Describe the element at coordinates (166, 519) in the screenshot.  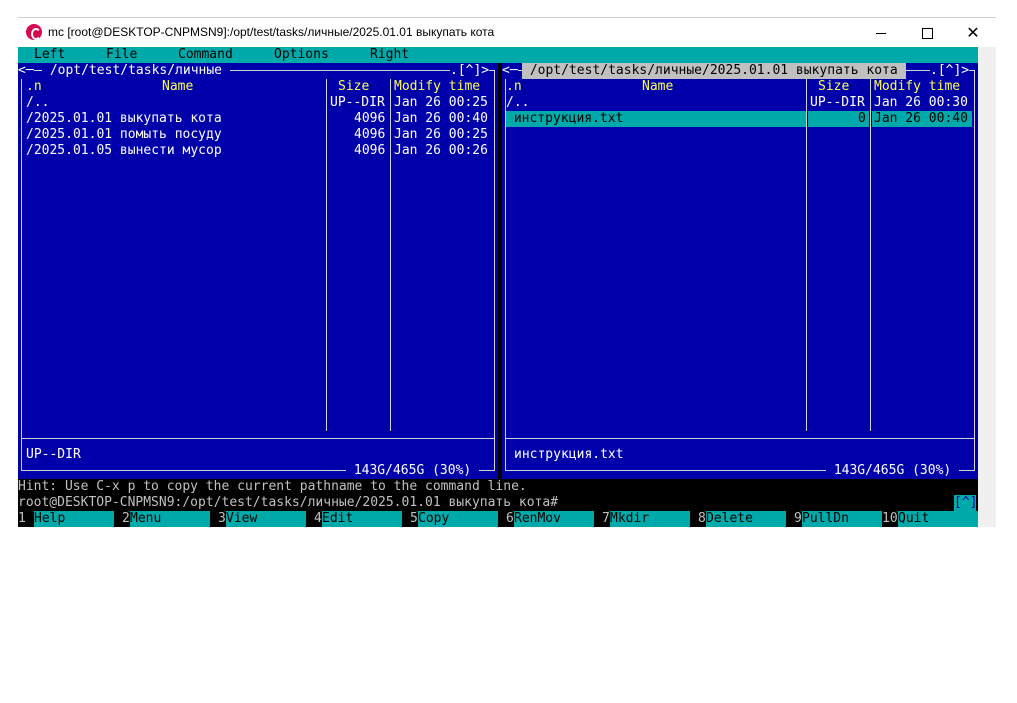
I see `f2-menu-button: 2 Menu` at that location.